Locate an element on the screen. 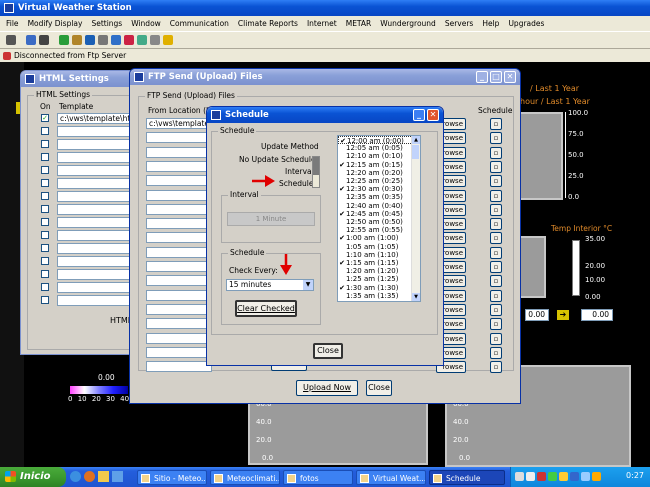 The width and height of the screenshot is (650, 487). download-icon is located at coordinates (585, 476).